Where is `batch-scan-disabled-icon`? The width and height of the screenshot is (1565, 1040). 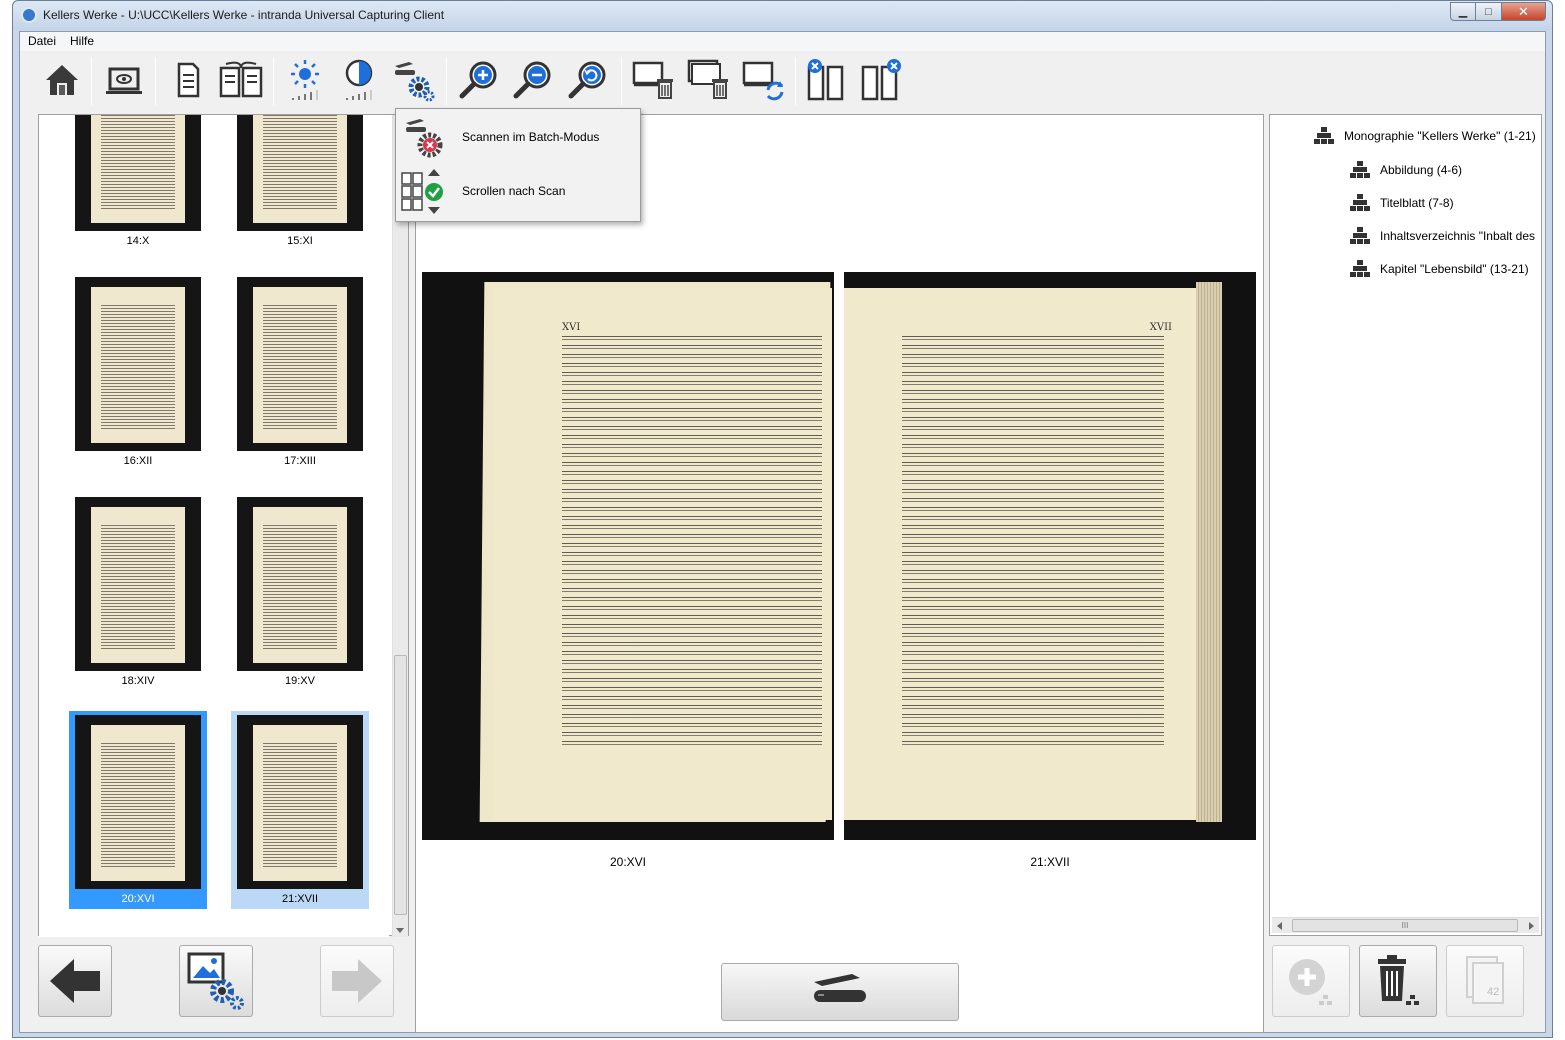
batch-scan-disabled-icon is located at coordinates (424, 137).